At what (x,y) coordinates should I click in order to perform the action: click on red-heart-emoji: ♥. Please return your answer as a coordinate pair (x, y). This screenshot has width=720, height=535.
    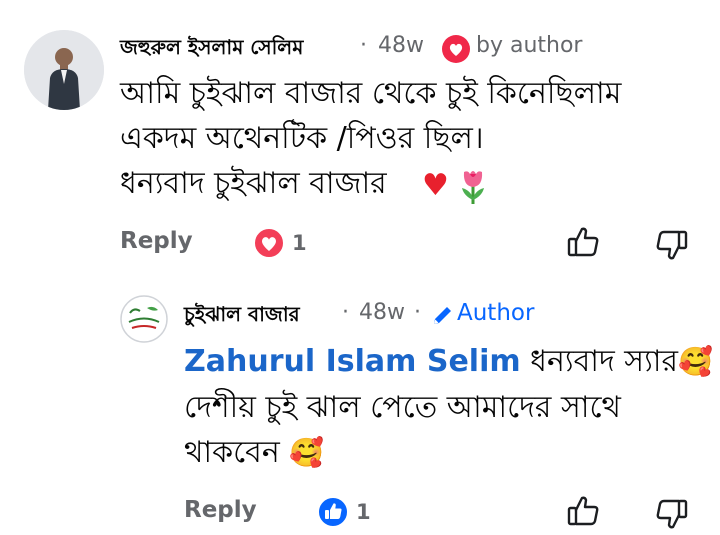
    Looking at the image, I should click on (435, 185).